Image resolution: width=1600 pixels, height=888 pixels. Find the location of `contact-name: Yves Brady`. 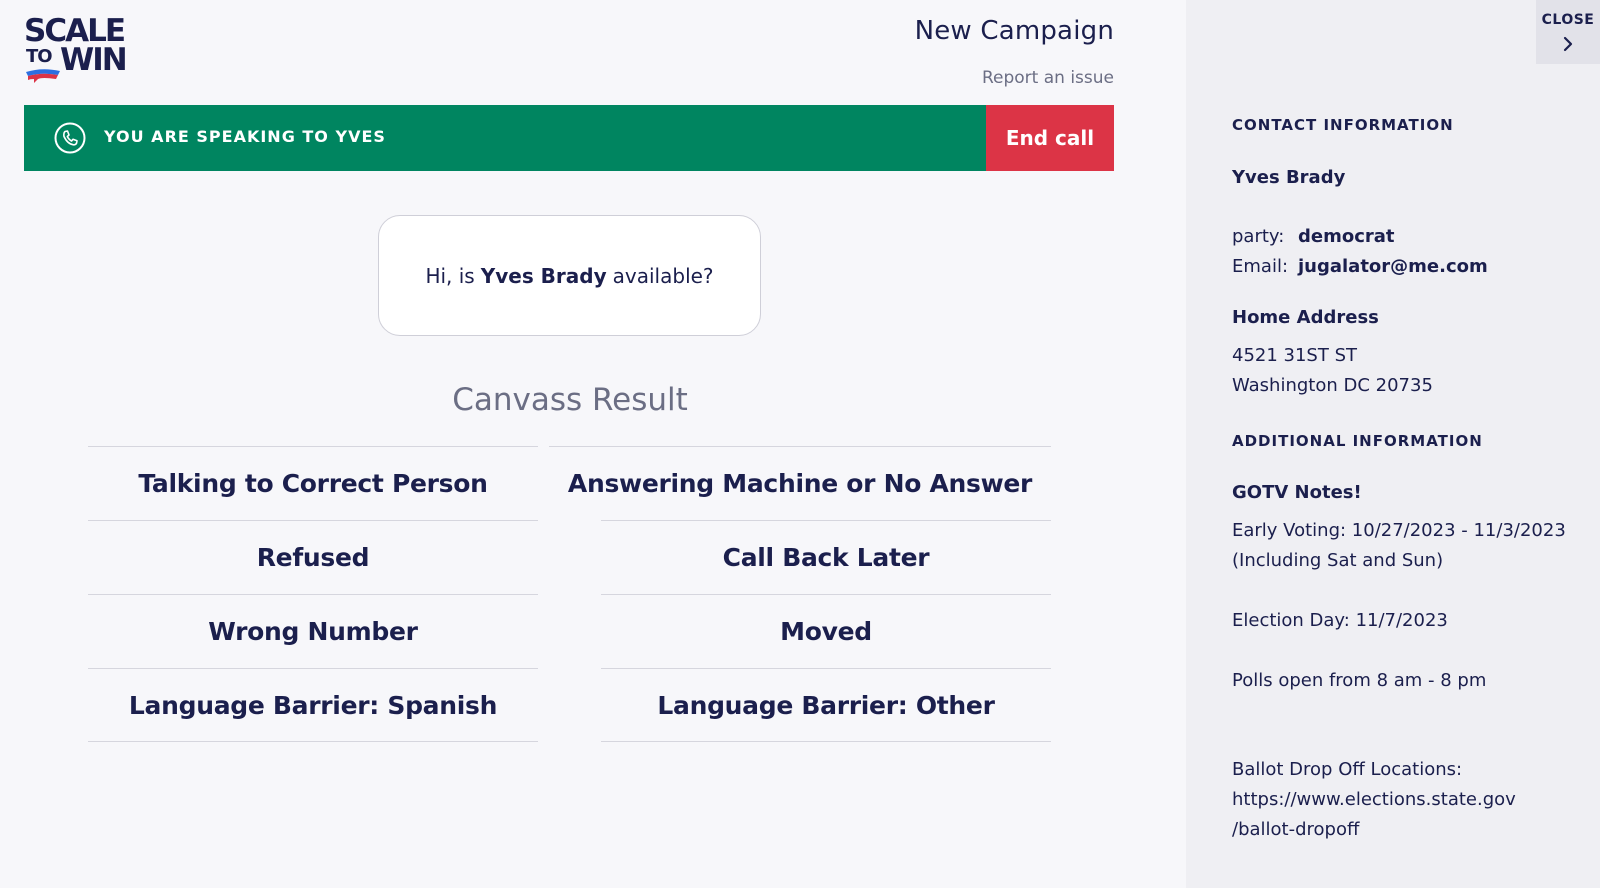

contact-name: Yves Brady is located at coordinates (1289, 177).